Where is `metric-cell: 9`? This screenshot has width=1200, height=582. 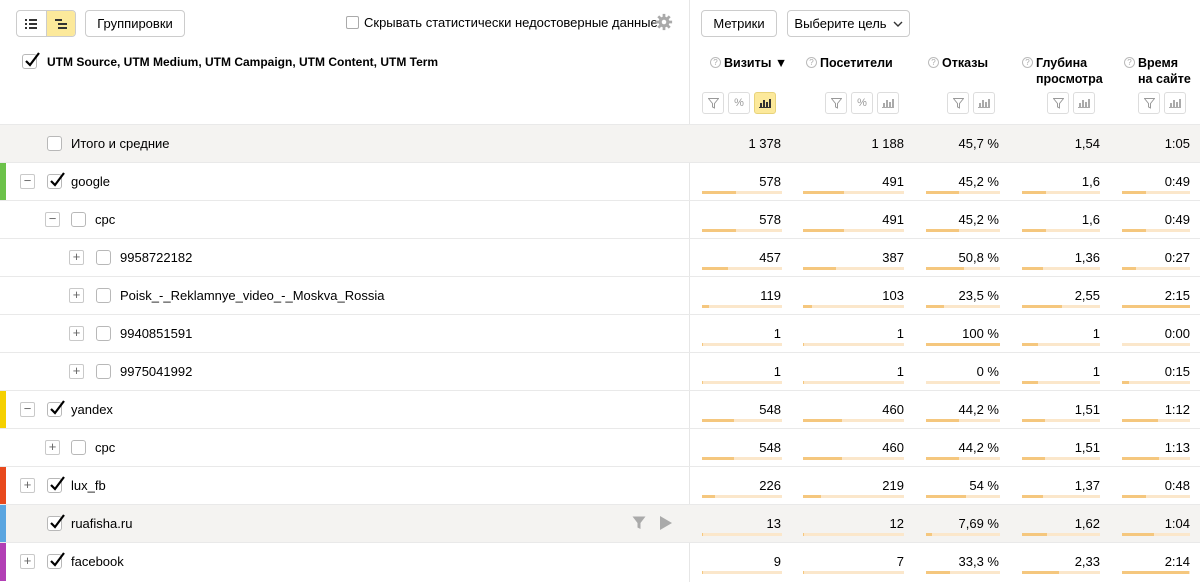
metric-cell: 9 is located at coordinates (777, 561).